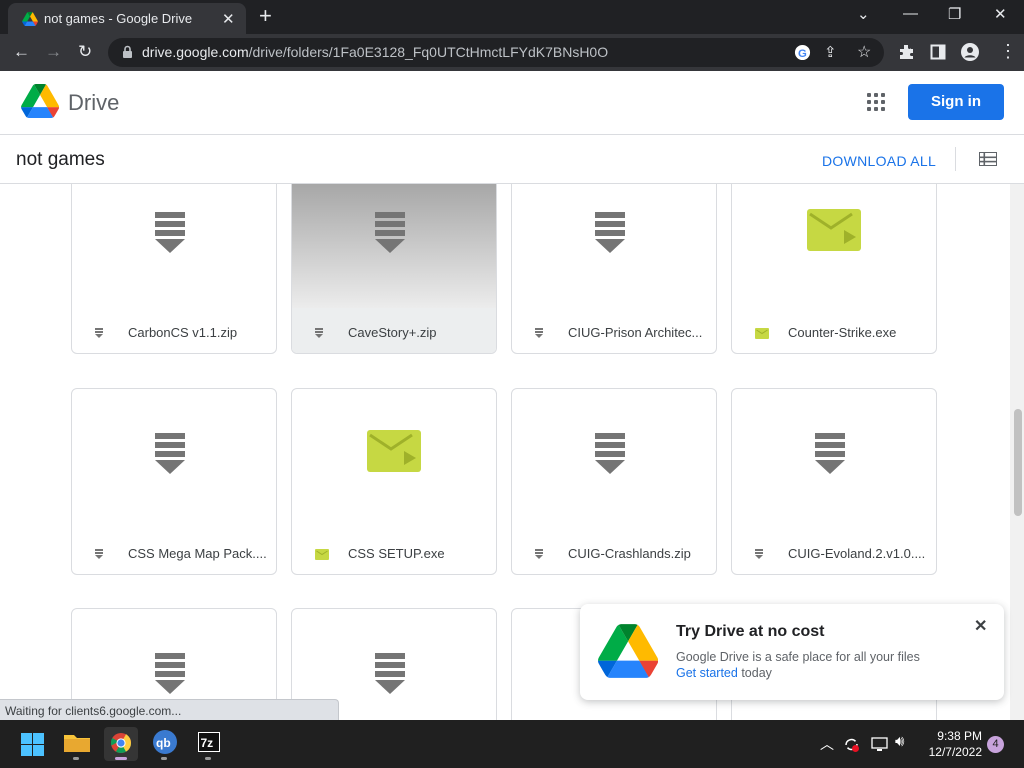 The image size is (1024, 768). I want to click on file-name: CUIG-Crashlands.zip, so click(629, 553).